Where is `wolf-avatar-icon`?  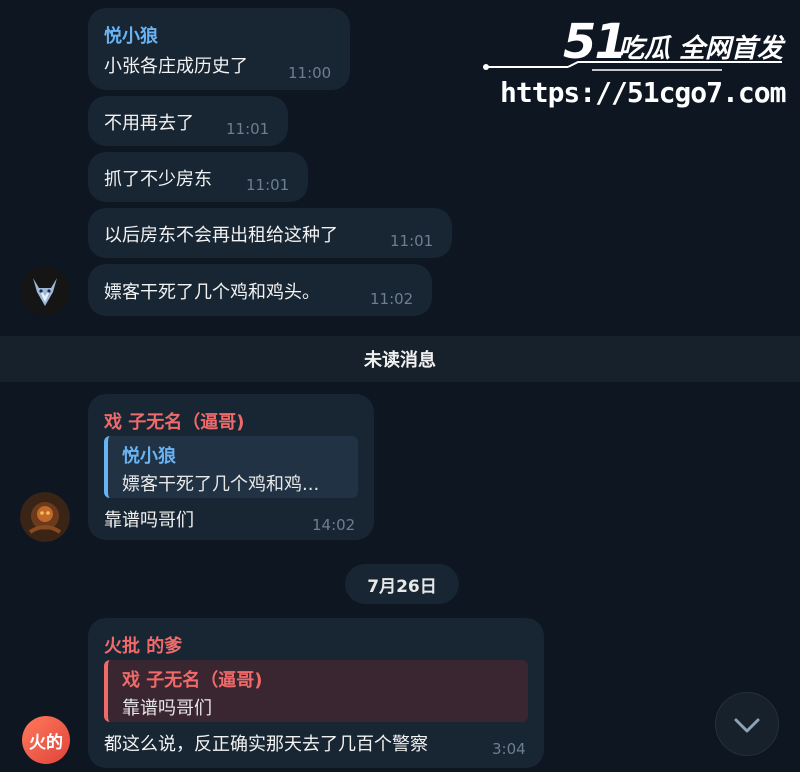
wolf-avatar-icon is located at coordinates (45, 291).